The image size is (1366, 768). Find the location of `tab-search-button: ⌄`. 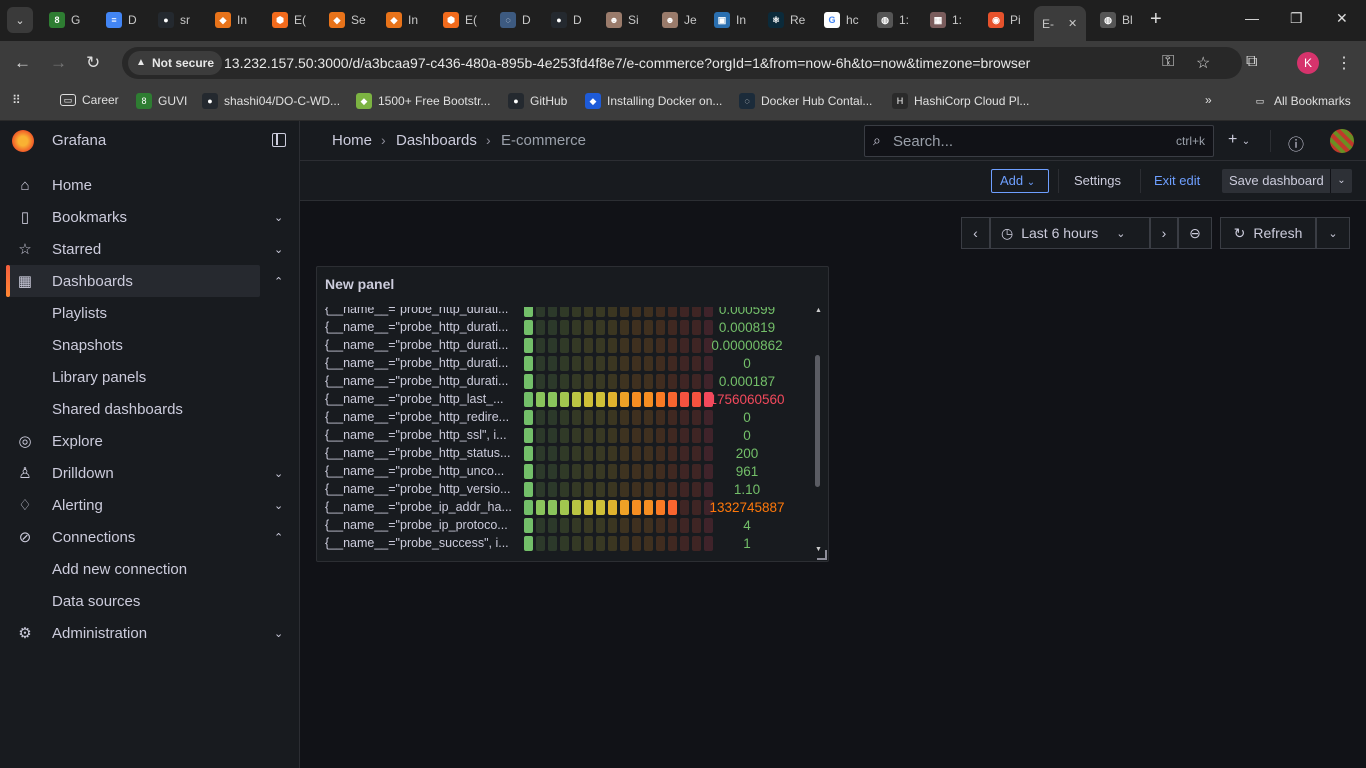

tab-search-button: ⌄ is located at coordinates (20, 20).